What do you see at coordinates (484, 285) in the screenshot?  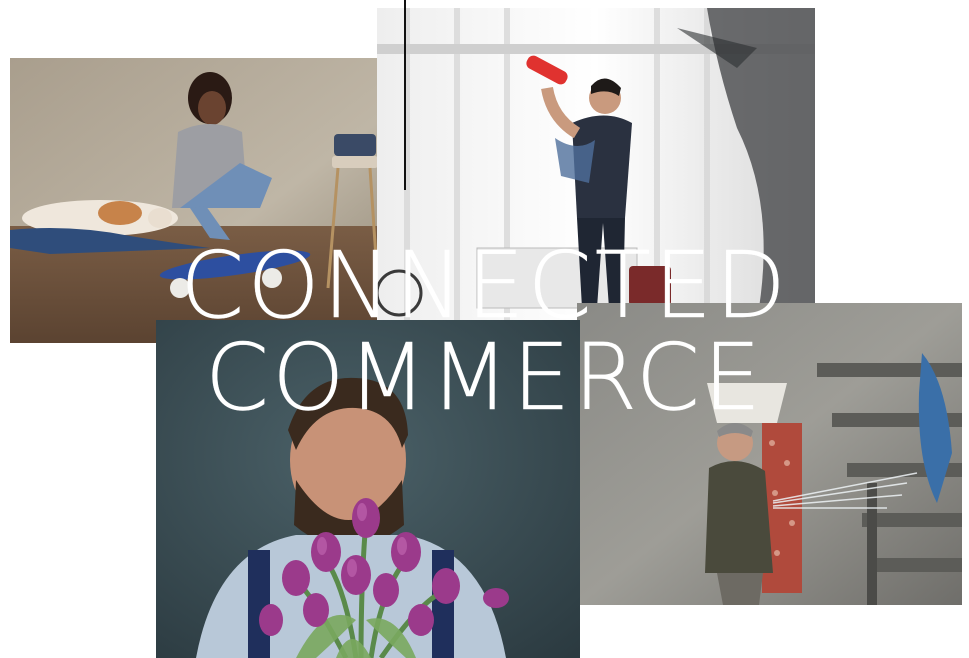 I see `headline-line-connected: CONNECTED` at bounding box center [484, 285].